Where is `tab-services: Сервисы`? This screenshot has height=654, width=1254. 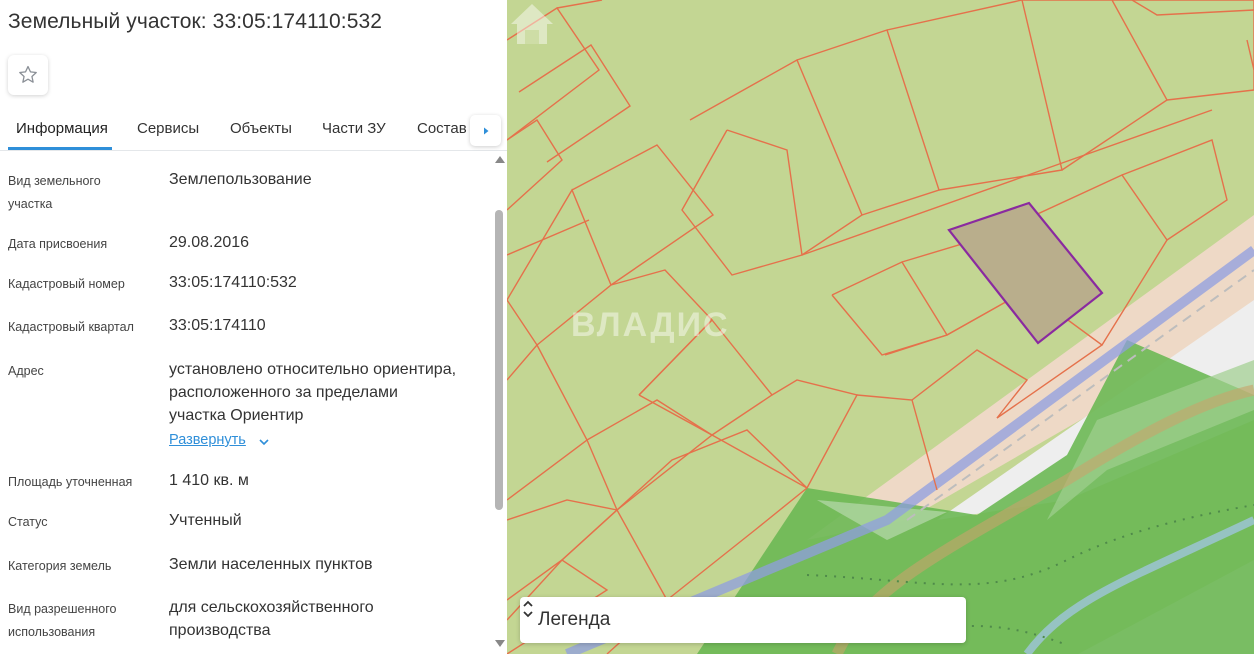
tab-services: Сервисы is located at coordinates (168, 128).